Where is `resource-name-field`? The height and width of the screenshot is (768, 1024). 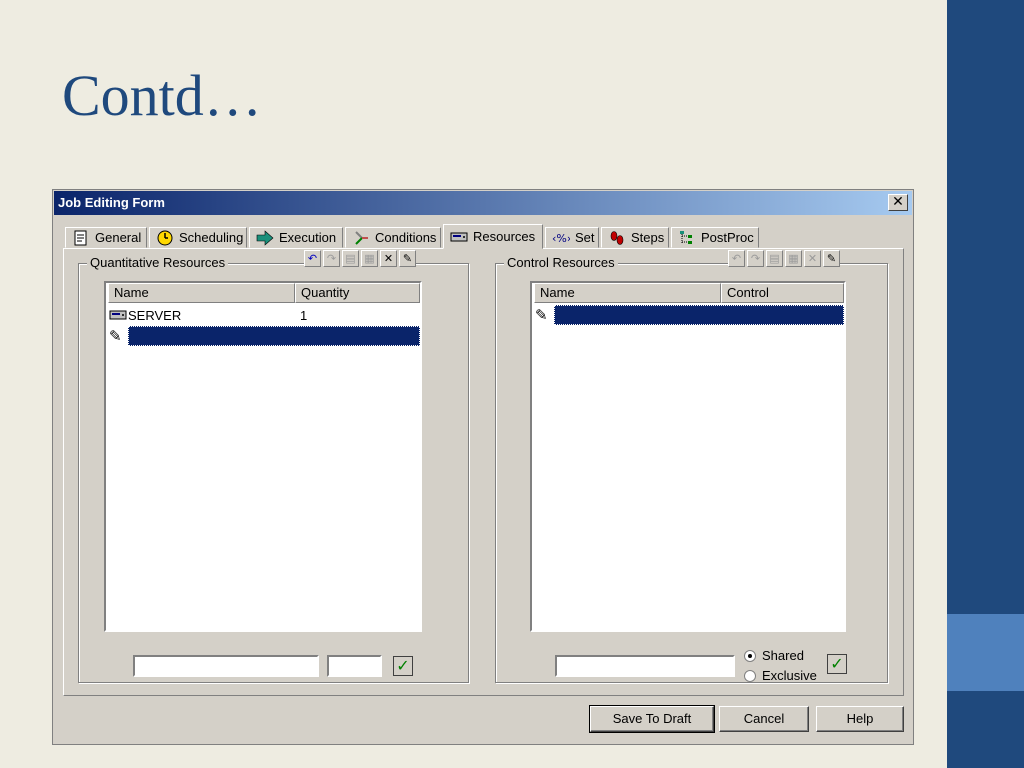 resource-name-field is located at coordinates (226, 666).